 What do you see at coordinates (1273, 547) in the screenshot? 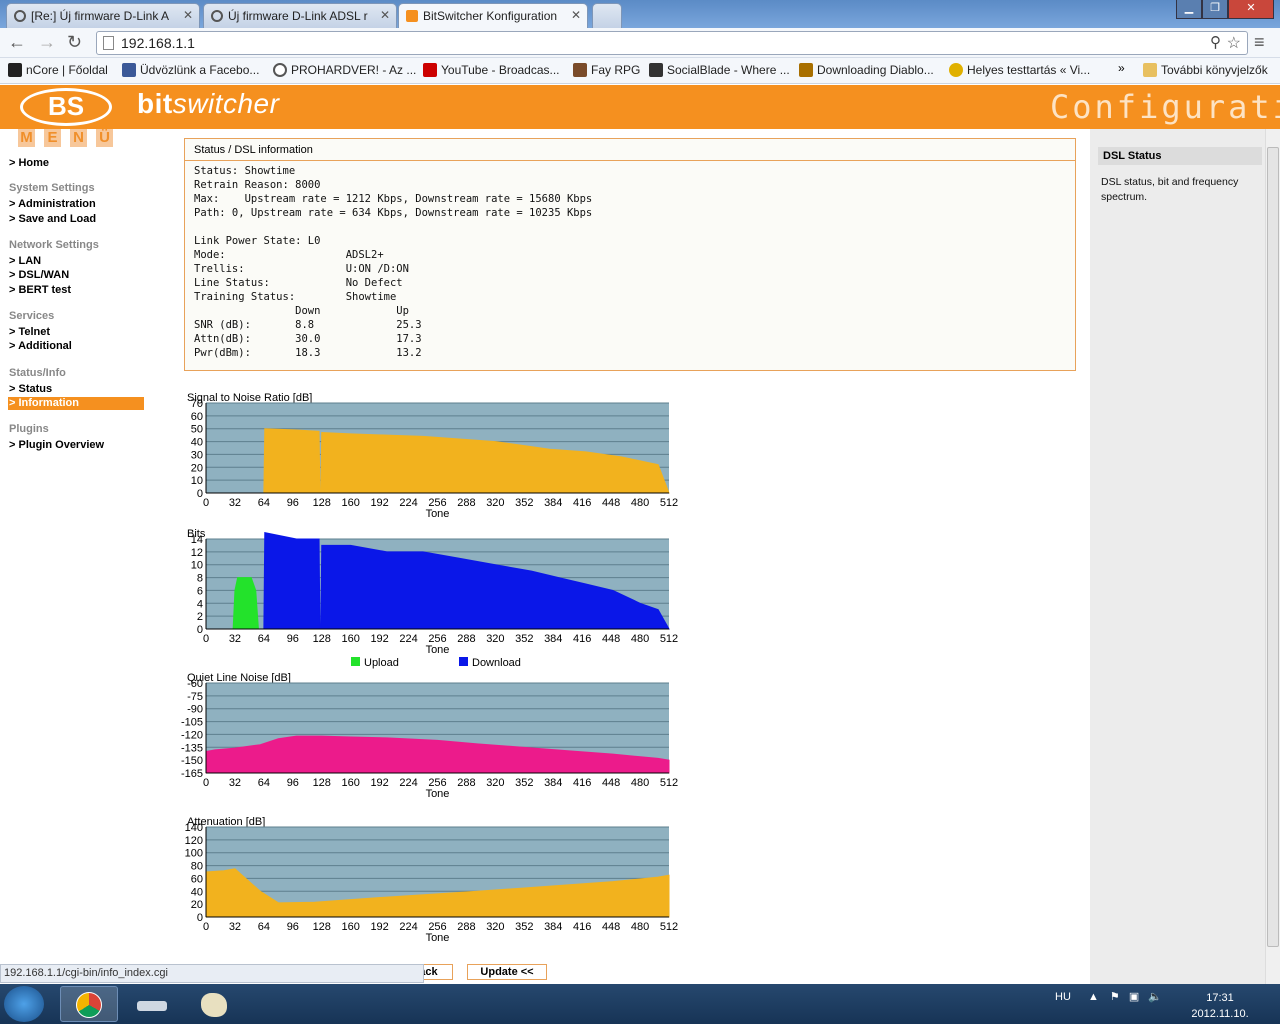
I see `scrollbar-thumb` at bounding box center [1273, 547].